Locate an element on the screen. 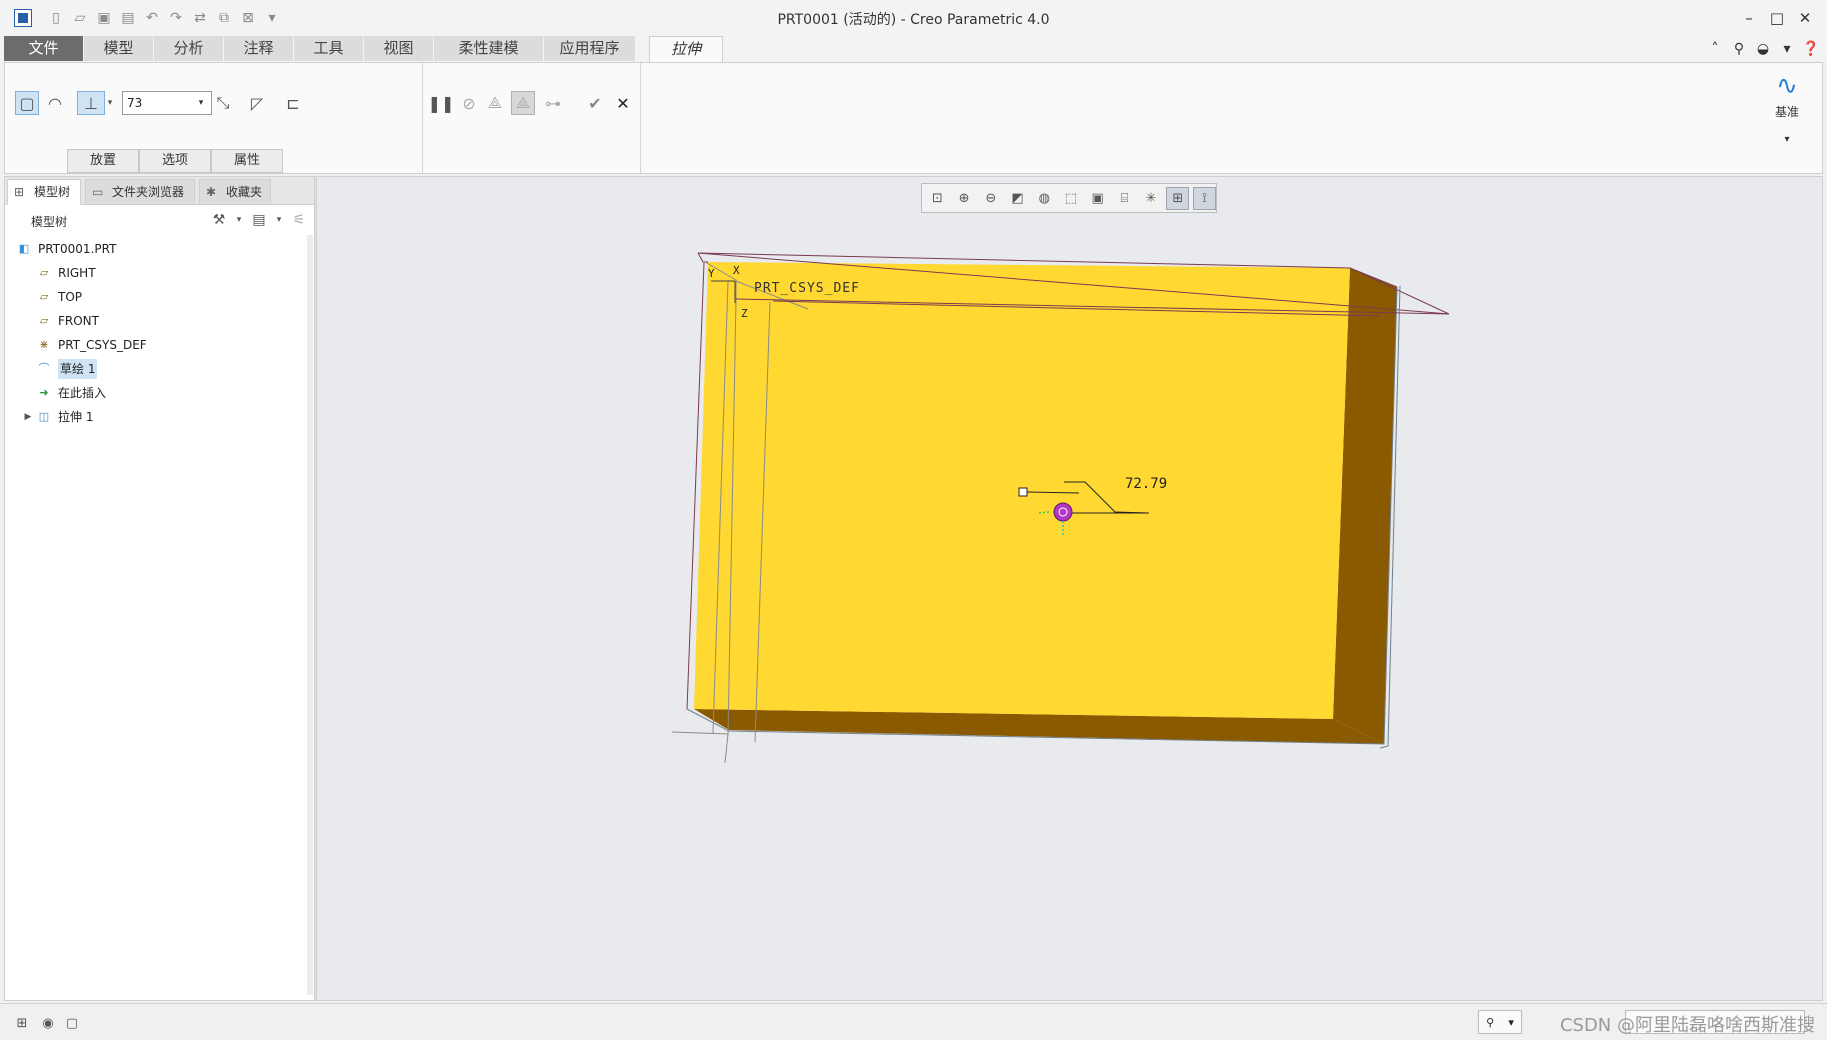 This screenshot has height=1040, width=1827. tab-applications: 应用程序 is located at coordinates (590, 48).